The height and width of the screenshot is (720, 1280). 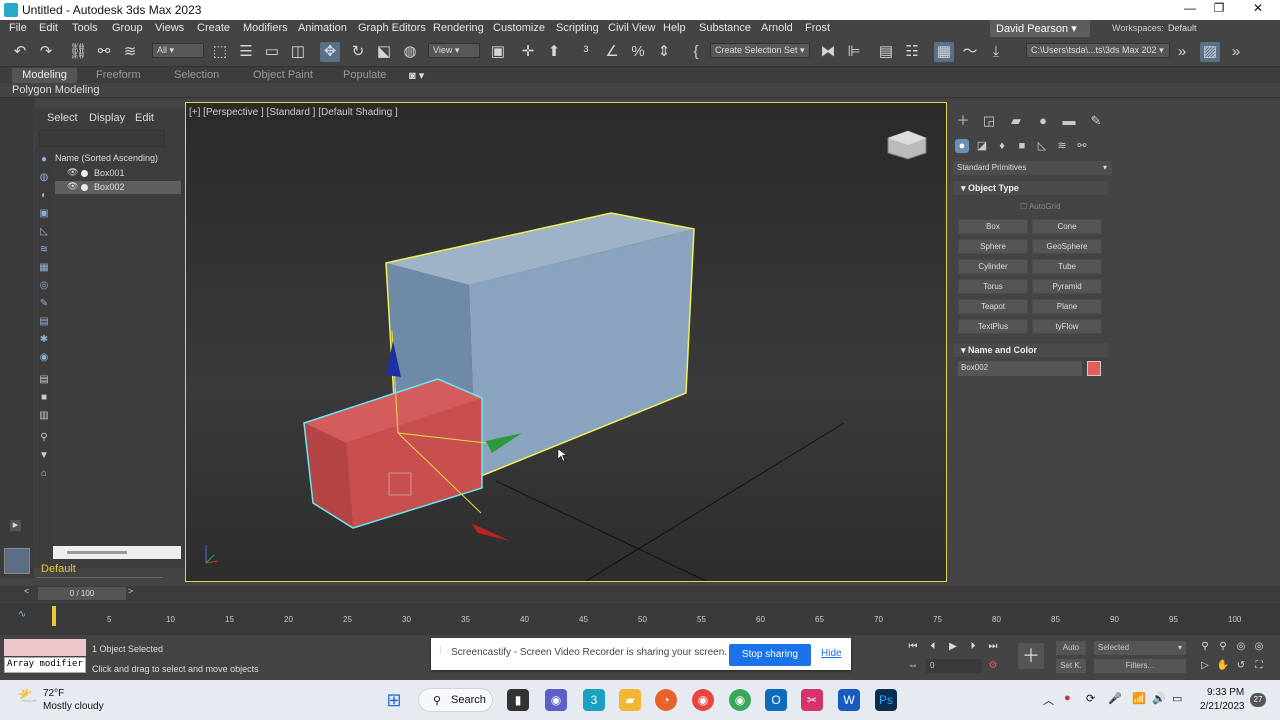 I want to click on task-view-icon: ▮, so click(x=518, y=700).